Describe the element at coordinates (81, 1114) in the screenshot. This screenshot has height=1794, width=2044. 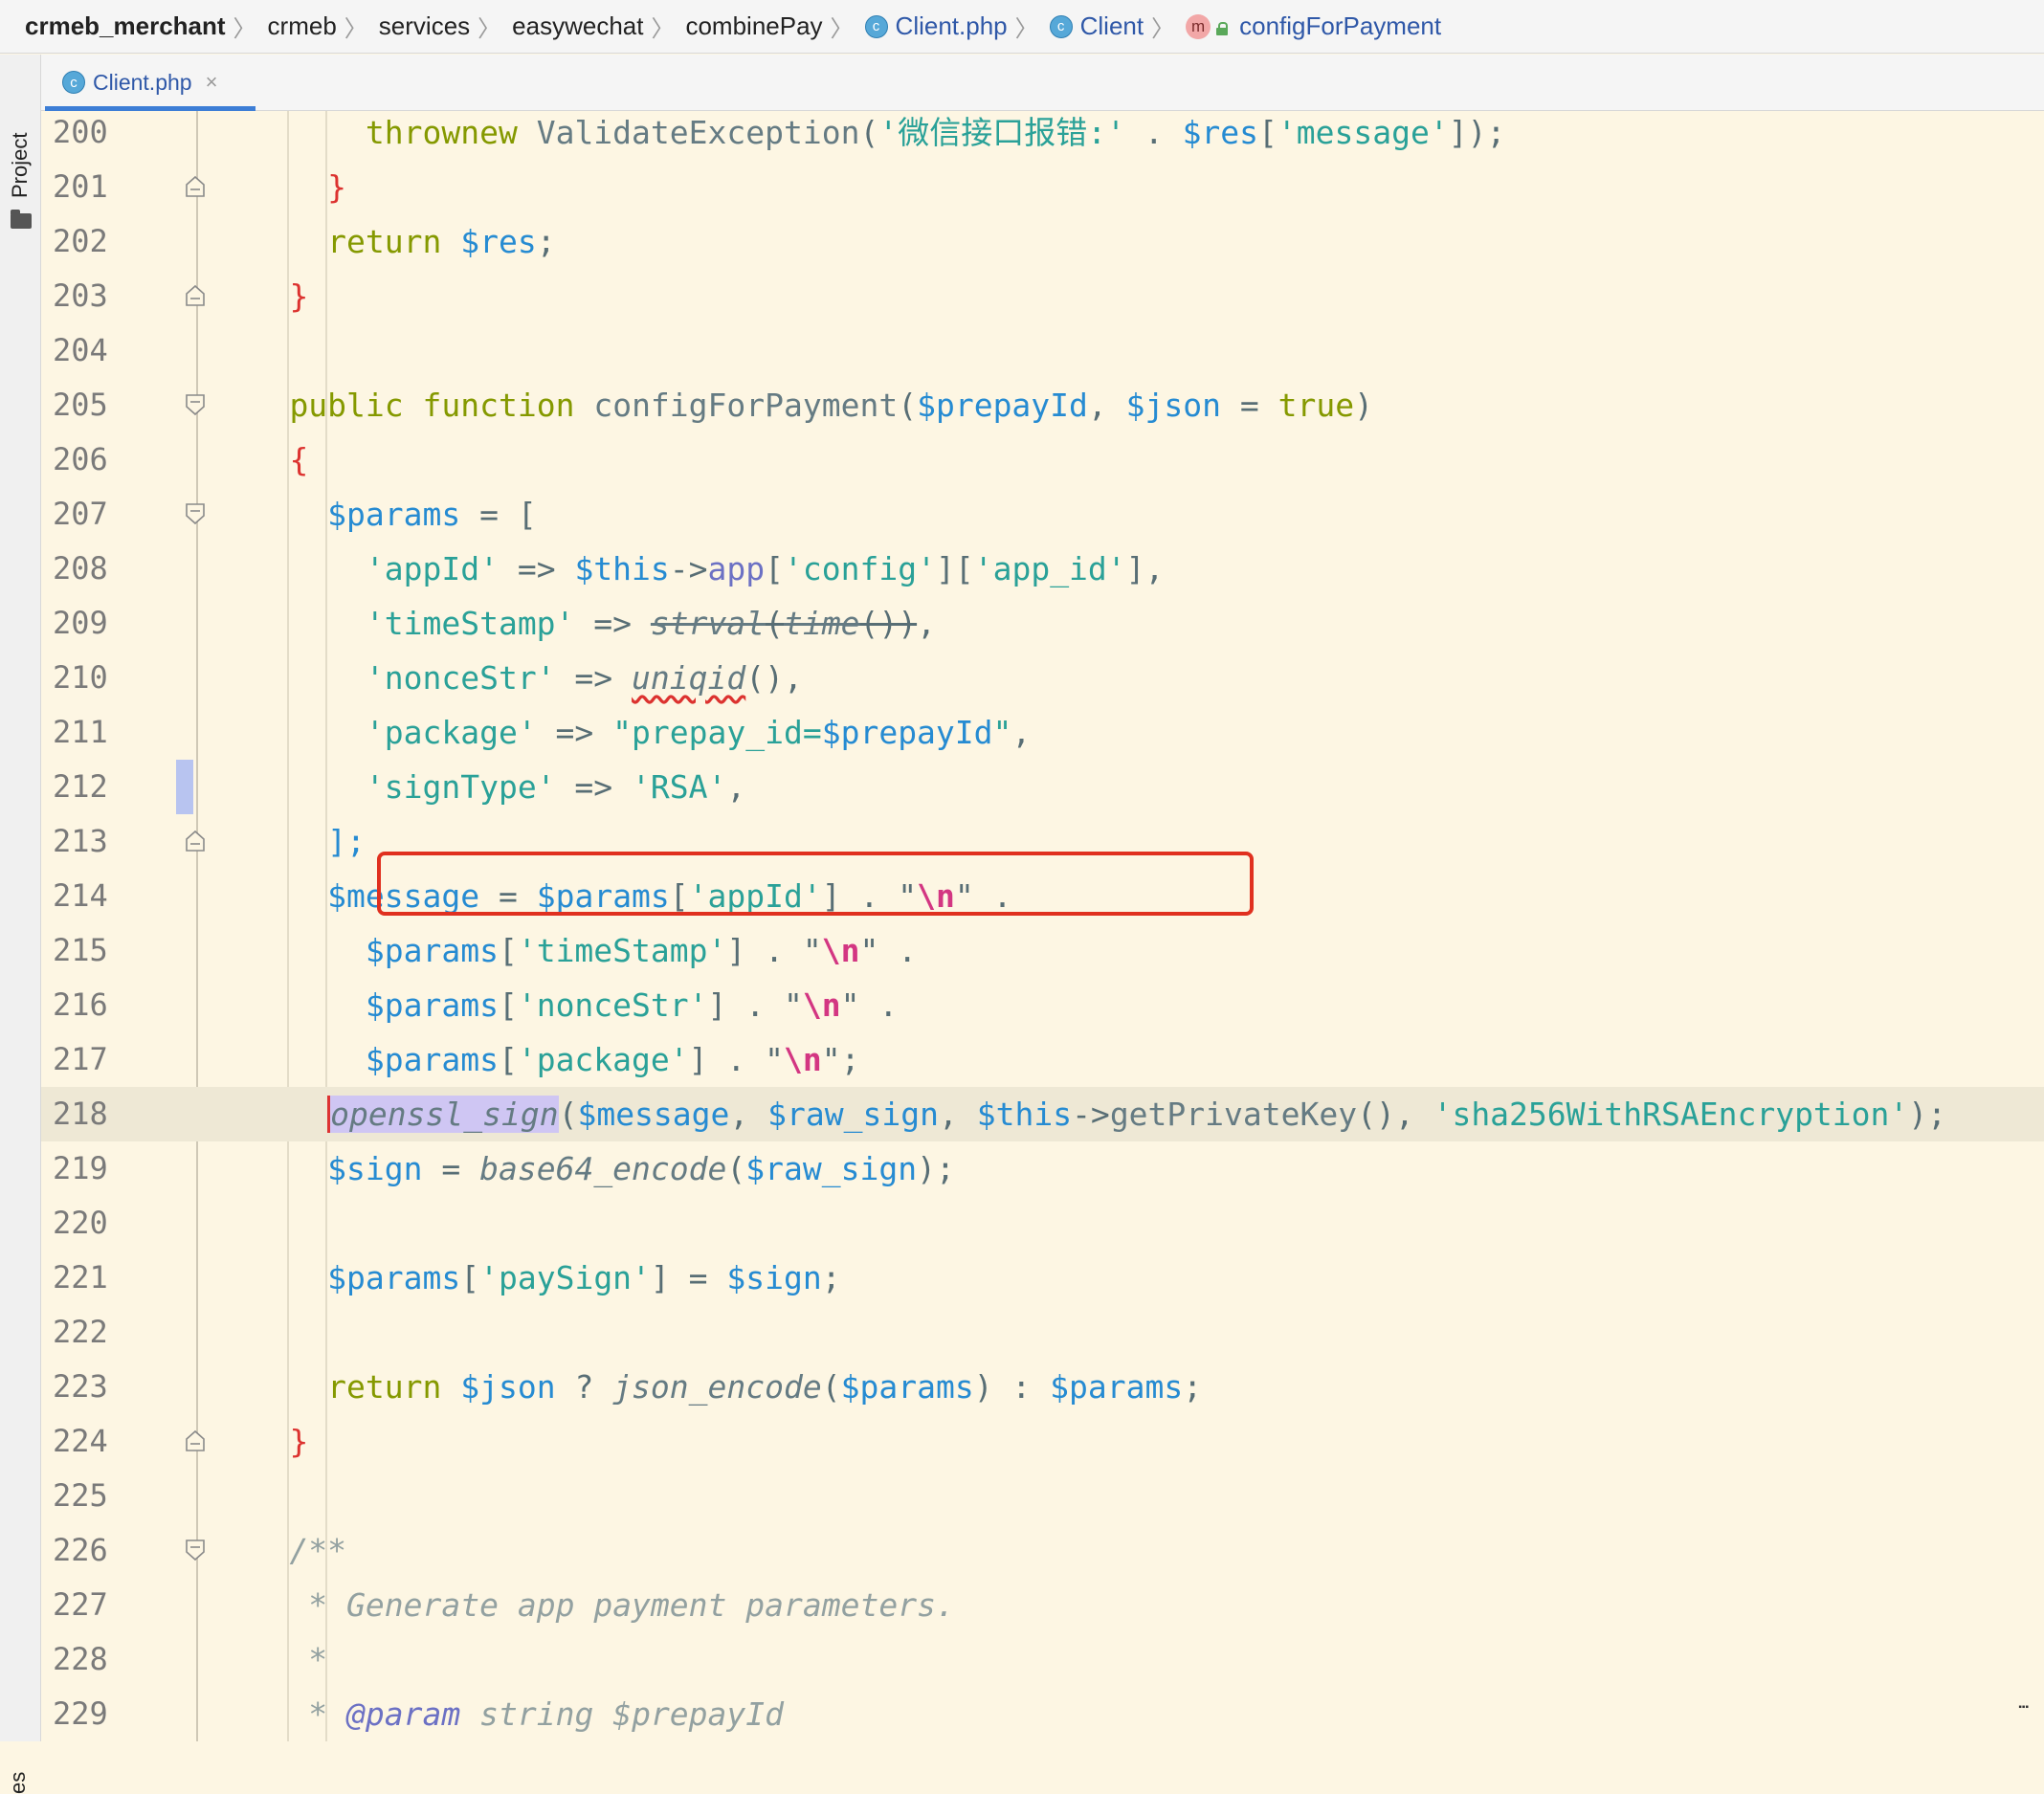
I see `line-number: 218` at that location.